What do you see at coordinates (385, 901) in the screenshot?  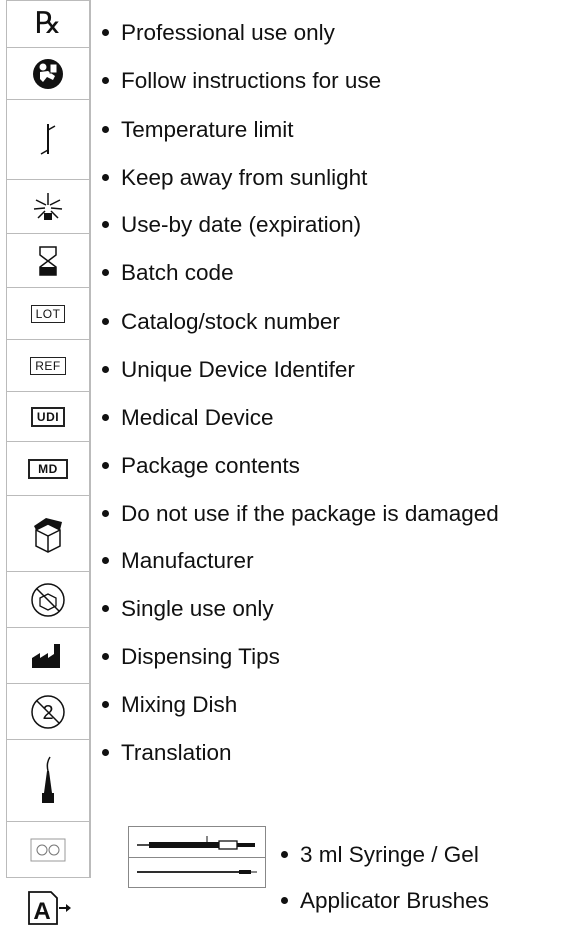 I see `list-item: Applicator Brushes` at bounding box center [385, 901].